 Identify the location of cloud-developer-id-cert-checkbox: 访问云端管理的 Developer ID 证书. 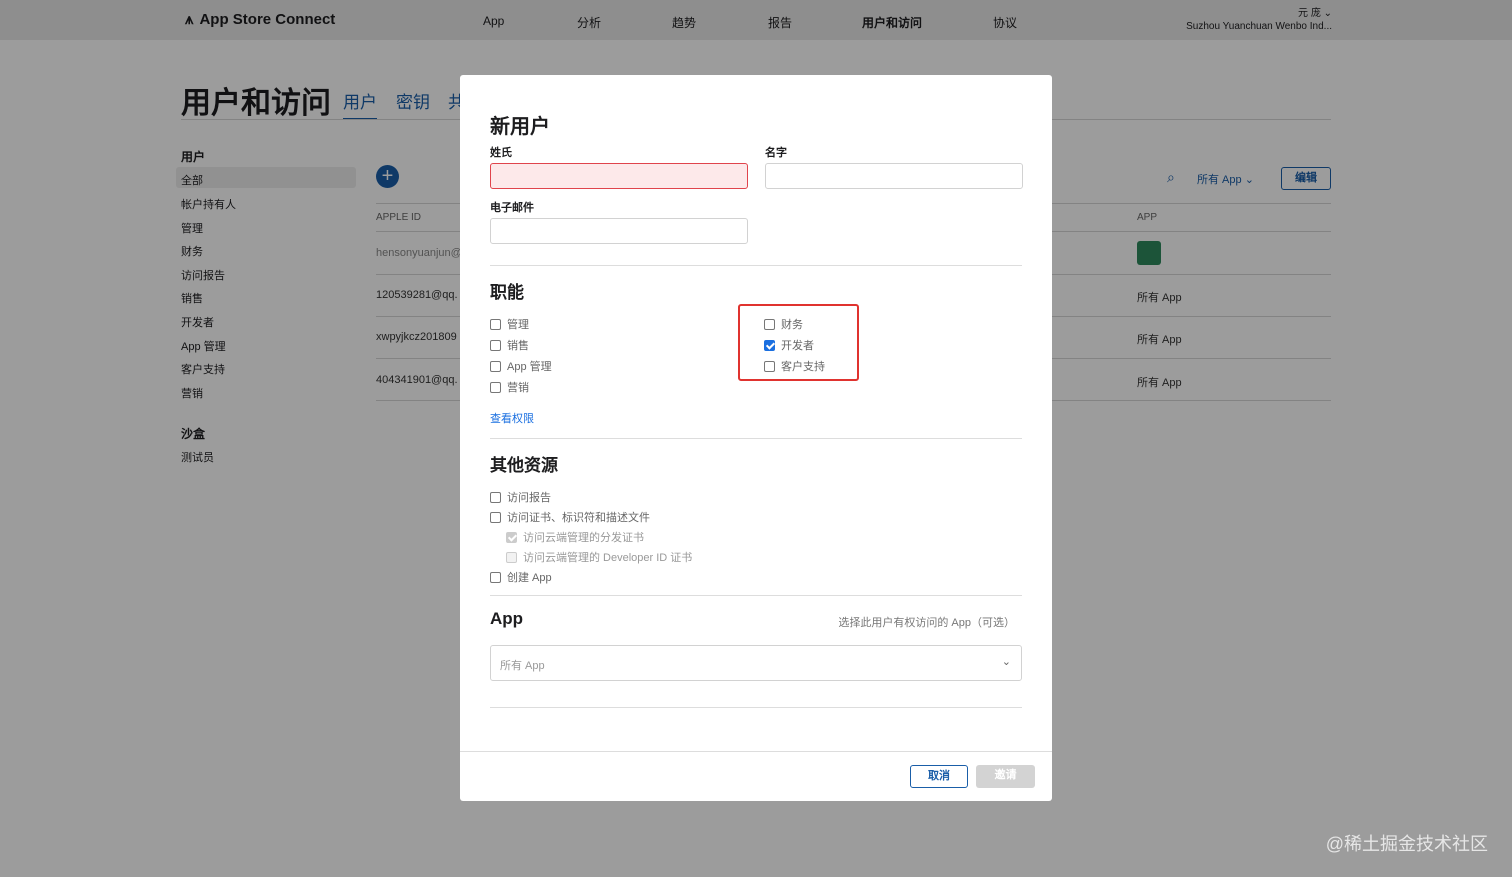
(599, 557).